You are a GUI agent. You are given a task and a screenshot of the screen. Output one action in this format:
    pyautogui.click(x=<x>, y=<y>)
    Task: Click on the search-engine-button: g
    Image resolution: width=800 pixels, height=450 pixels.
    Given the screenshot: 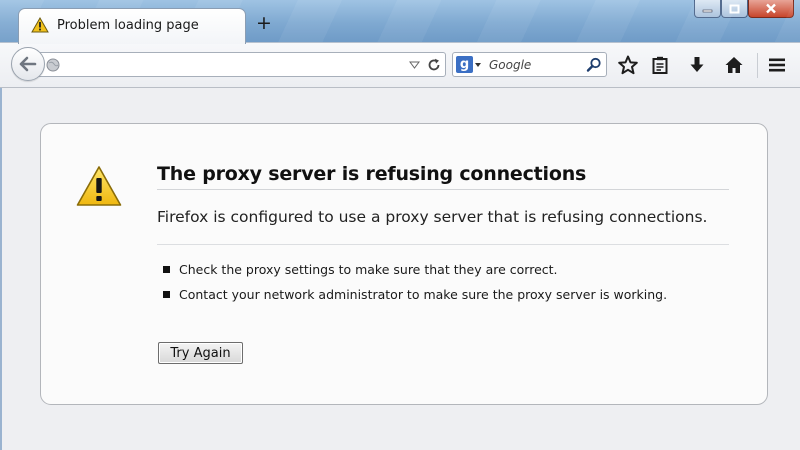 What is the action you would take?
    pyautogui.click(x=472, y=64)
    